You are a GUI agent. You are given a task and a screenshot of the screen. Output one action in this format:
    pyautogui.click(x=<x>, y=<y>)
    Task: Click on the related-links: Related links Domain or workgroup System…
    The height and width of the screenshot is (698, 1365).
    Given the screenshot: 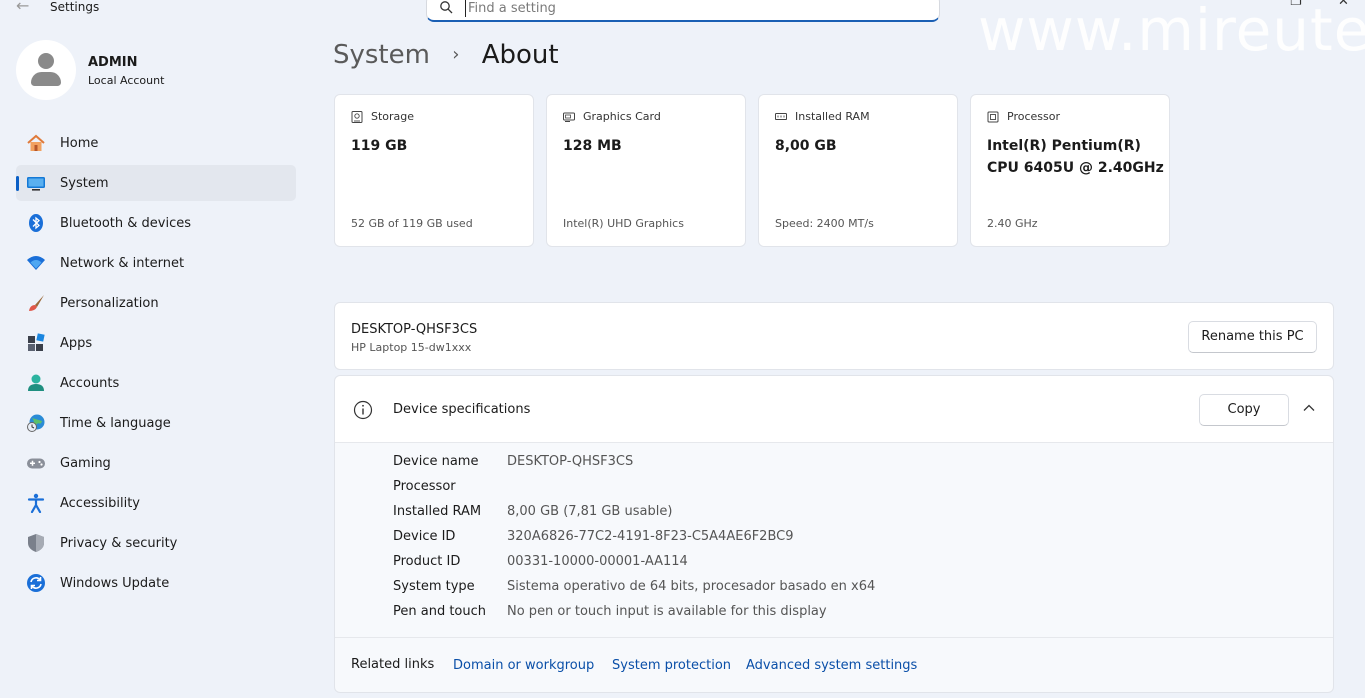 What is the action you would take?
    pyautogui.click(x=834, y=665)
    